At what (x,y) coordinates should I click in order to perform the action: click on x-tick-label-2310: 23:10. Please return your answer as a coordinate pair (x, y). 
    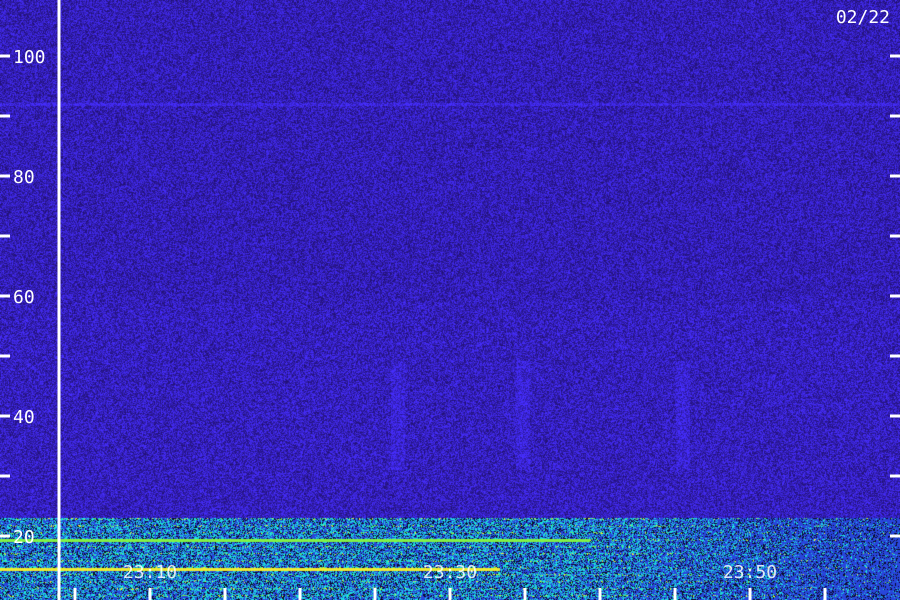
    Looking at the image, I should click on (150, 572).